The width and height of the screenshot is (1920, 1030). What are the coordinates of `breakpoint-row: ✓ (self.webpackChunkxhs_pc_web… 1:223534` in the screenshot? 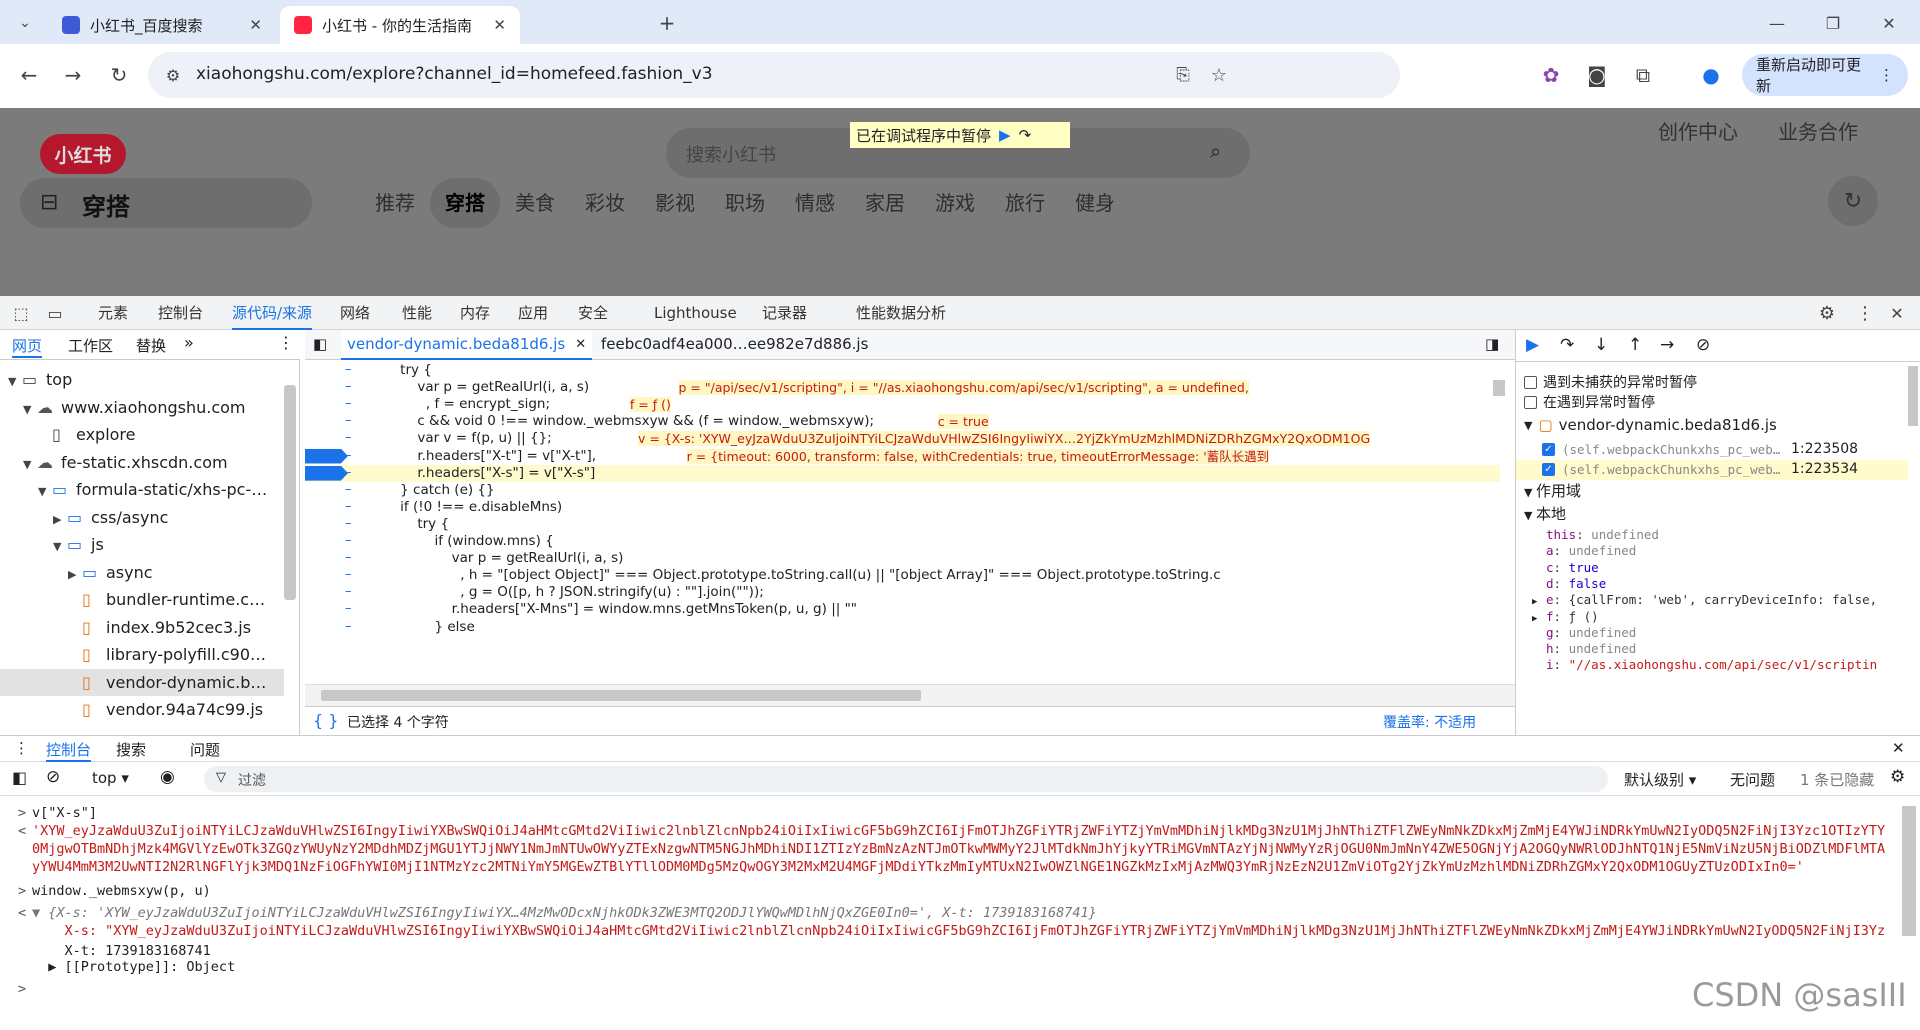 It's located at (1712, 470).